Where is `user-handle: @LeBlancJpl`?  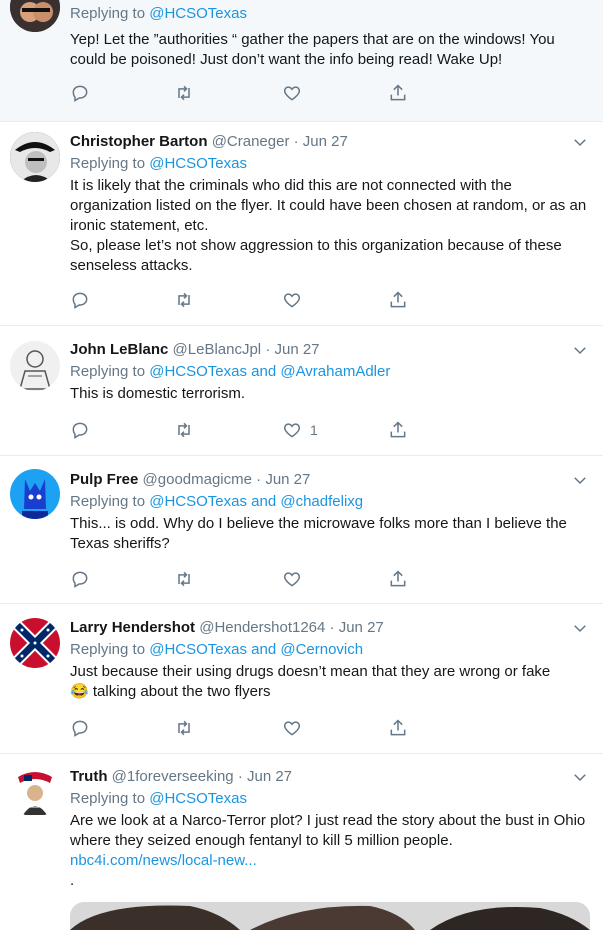 user-handle: @LeBlancJpl is located at coordinates (217, 349).